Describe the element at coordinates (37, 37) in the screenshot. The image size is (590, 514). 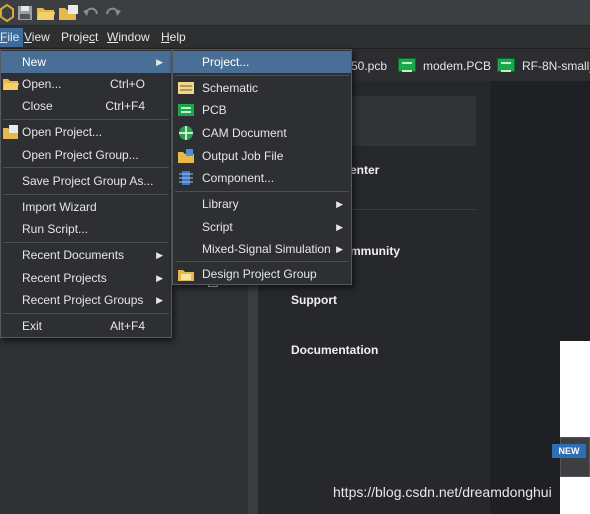
I see `menu-view: View` at that location.